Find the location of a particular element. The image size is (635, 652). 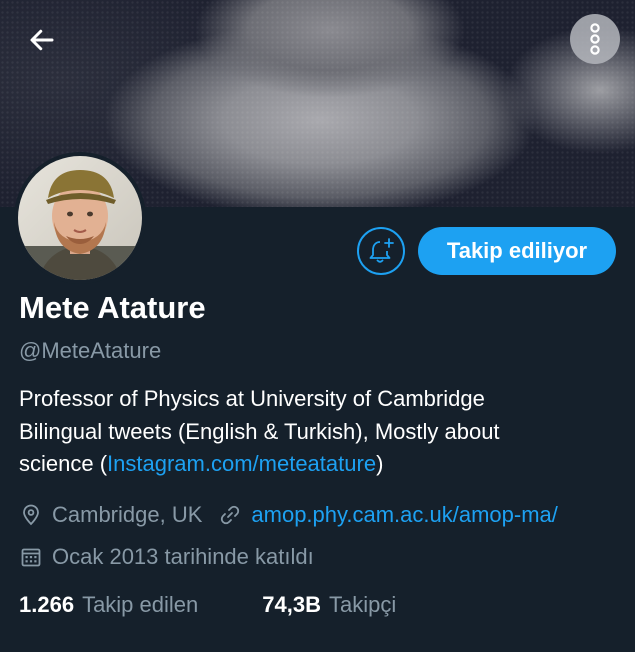

followers-label: Takipçi is located at coordinates (362, 604).